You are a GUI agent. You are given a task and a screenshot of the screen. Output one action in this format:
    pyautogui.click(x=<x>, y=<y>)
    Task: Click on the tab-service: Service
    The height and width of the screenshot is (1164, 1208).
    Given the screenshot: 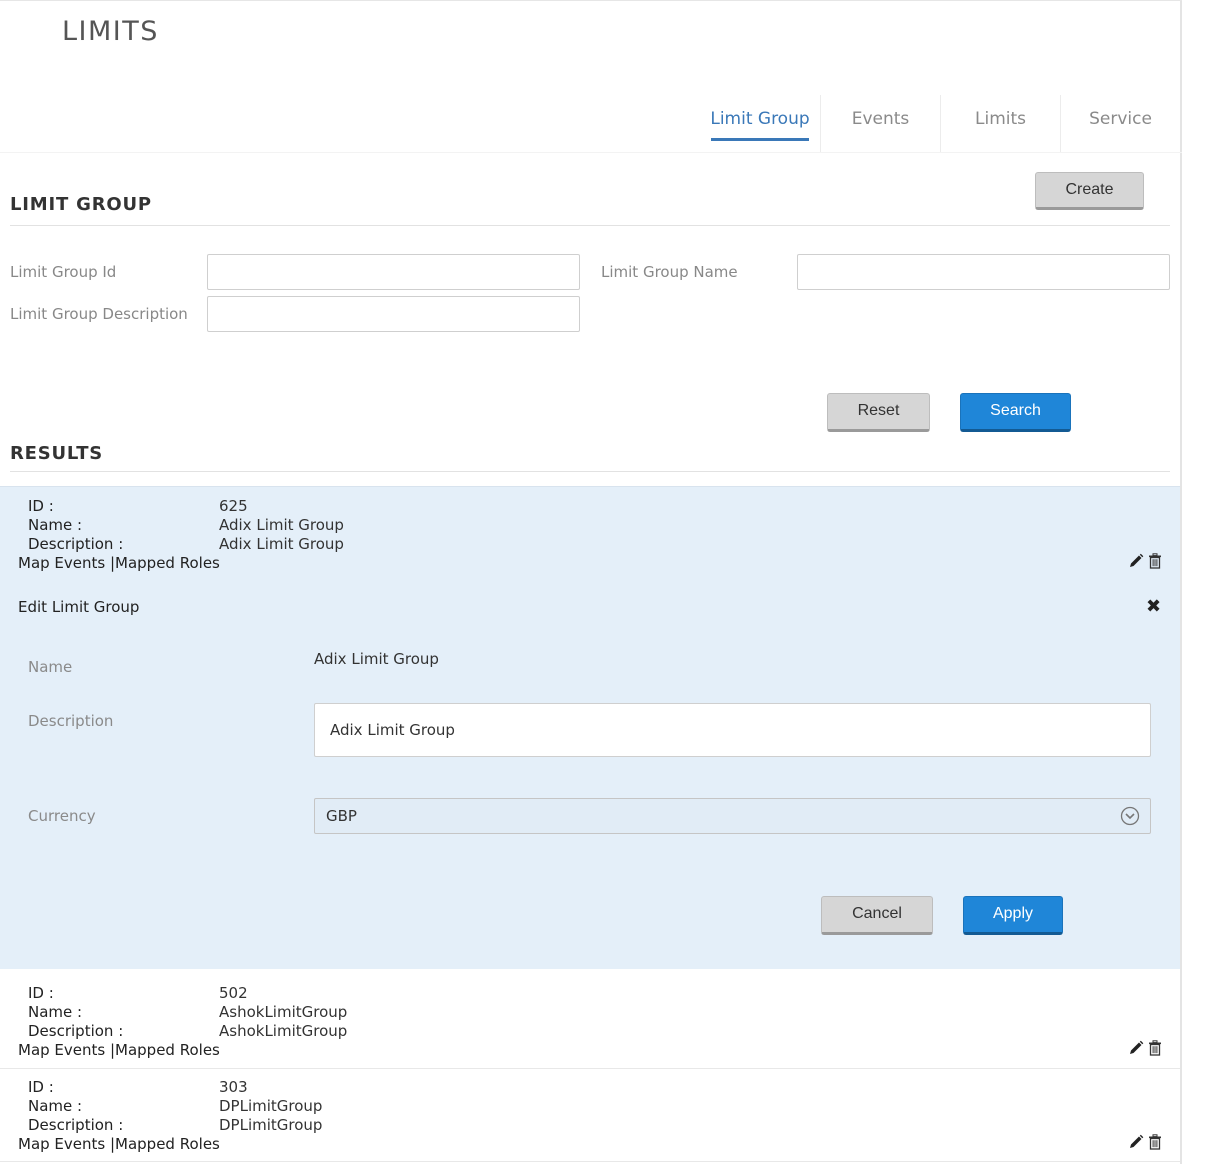 What is the action you would take?
    pyautogui.click(x=1120, y=124)
    